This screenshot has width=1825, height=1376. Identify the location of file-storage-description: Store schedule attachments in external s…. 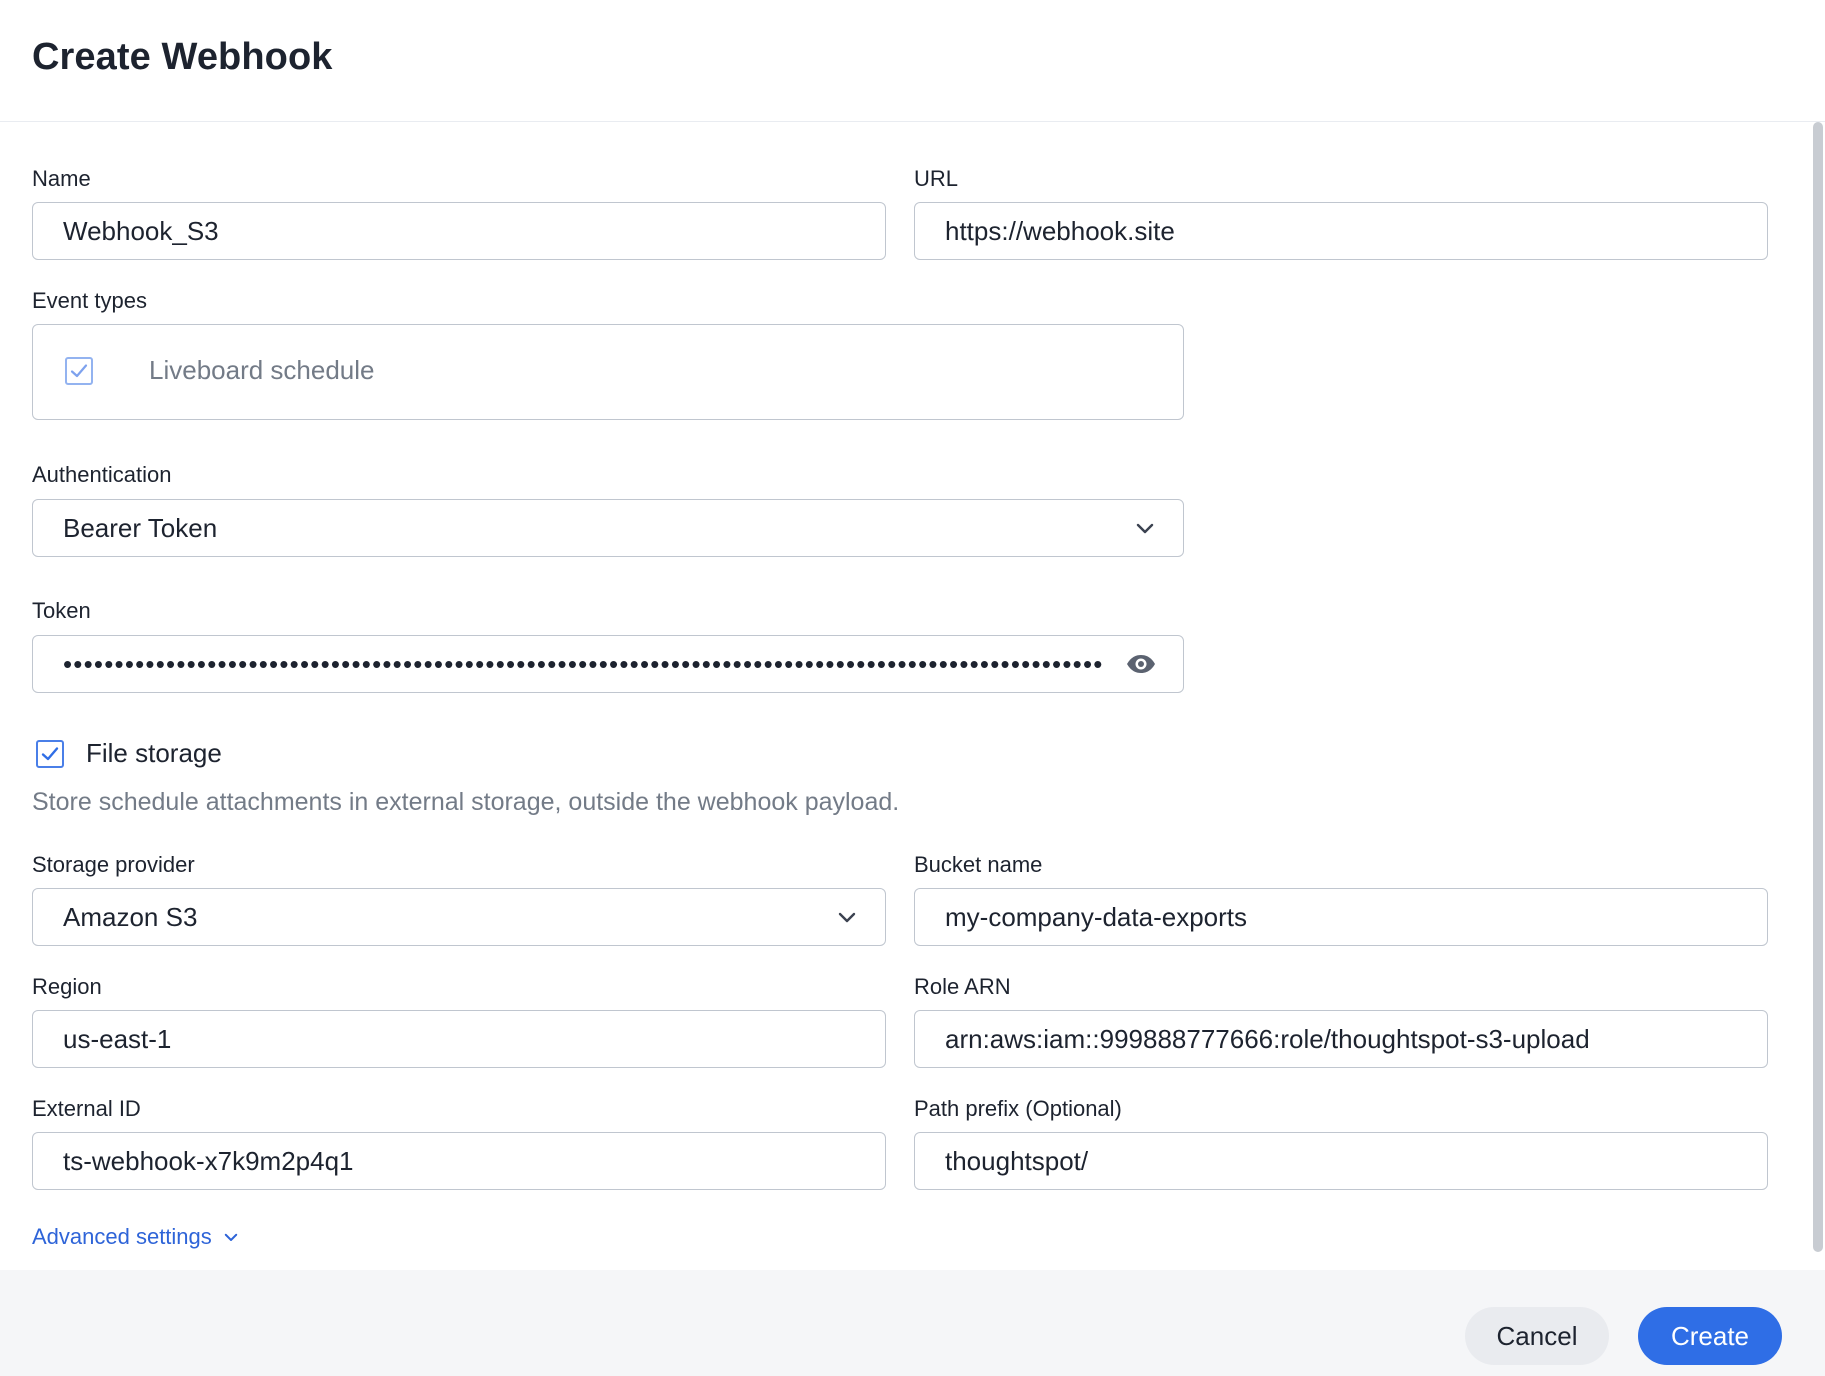
(466, 802).